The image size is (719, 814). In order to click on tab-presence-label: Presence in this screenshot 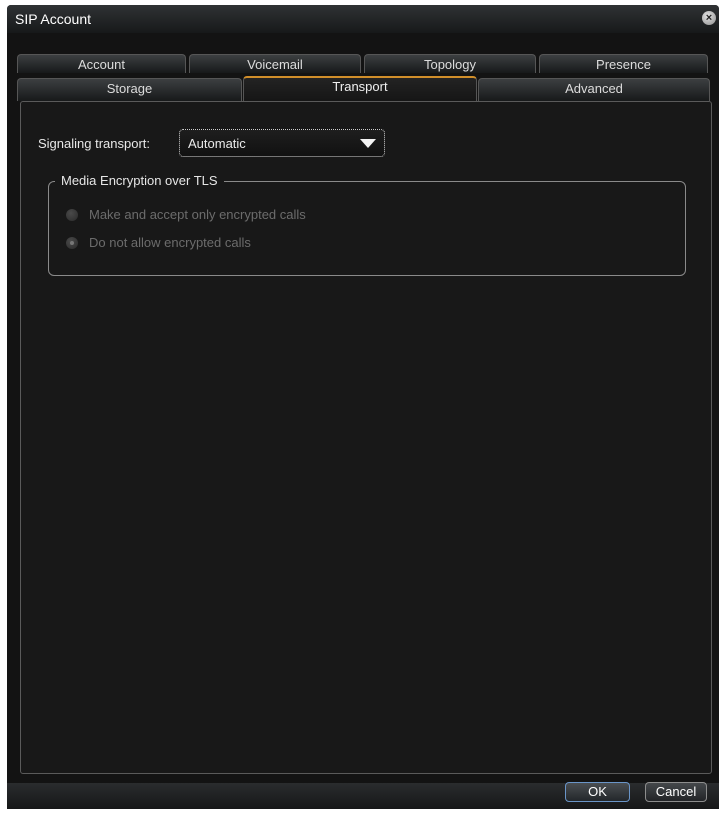, I will do `click(623, 64)`.